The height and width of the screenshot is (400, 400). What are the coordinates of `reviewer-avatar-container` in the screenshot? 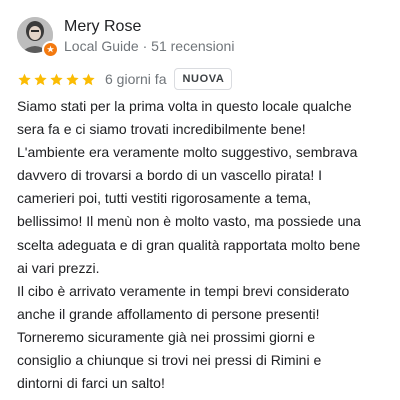 It's located at (38, 37).